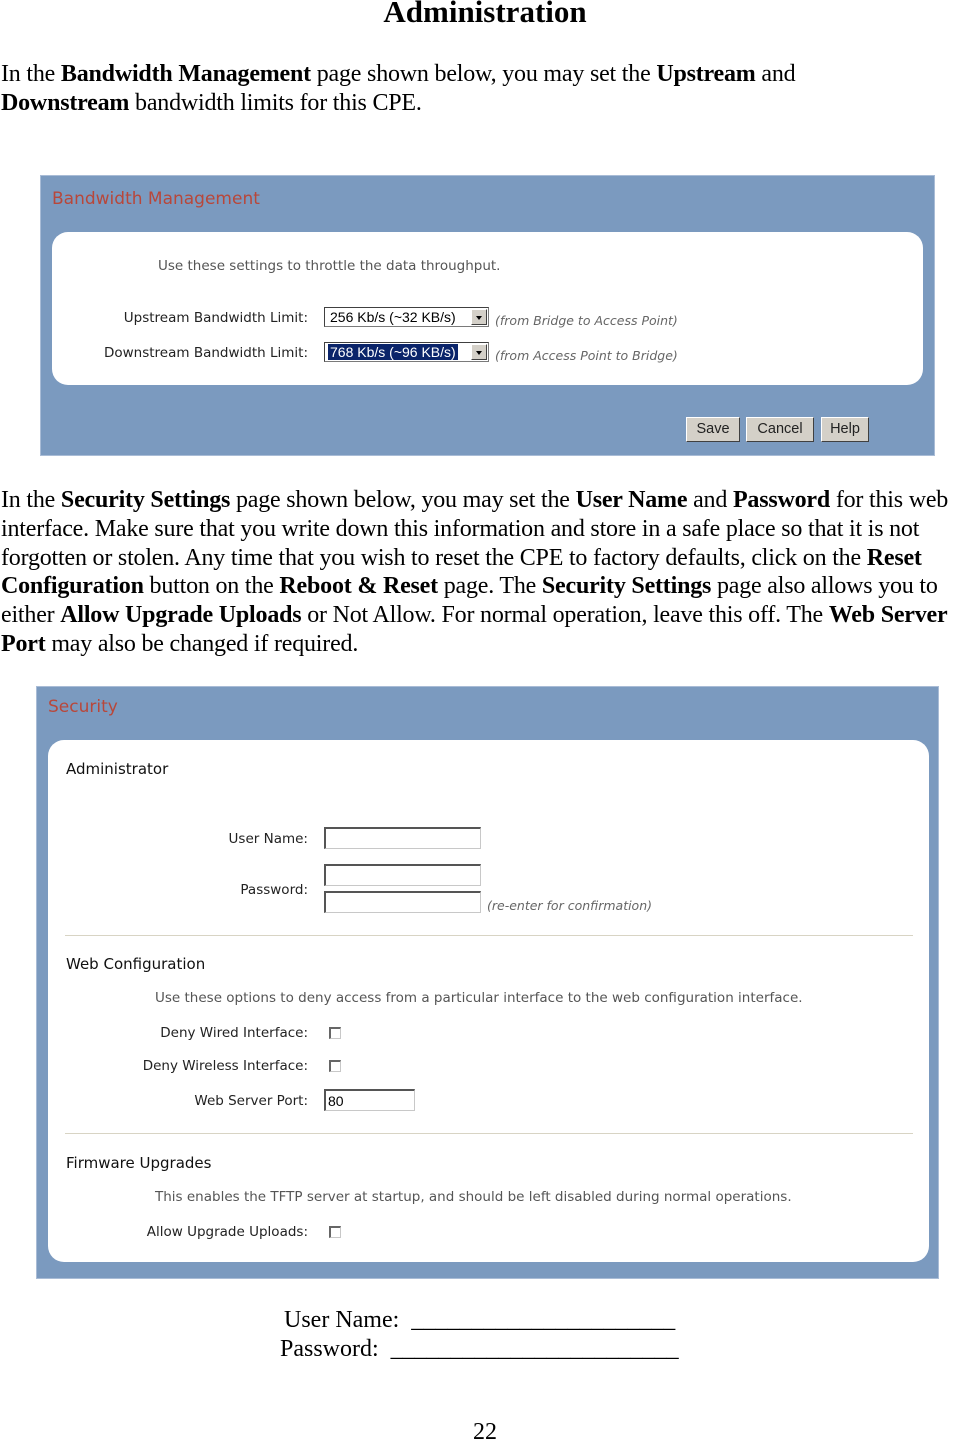  I want to click on panel-title-security: Security, so click(83, 707).